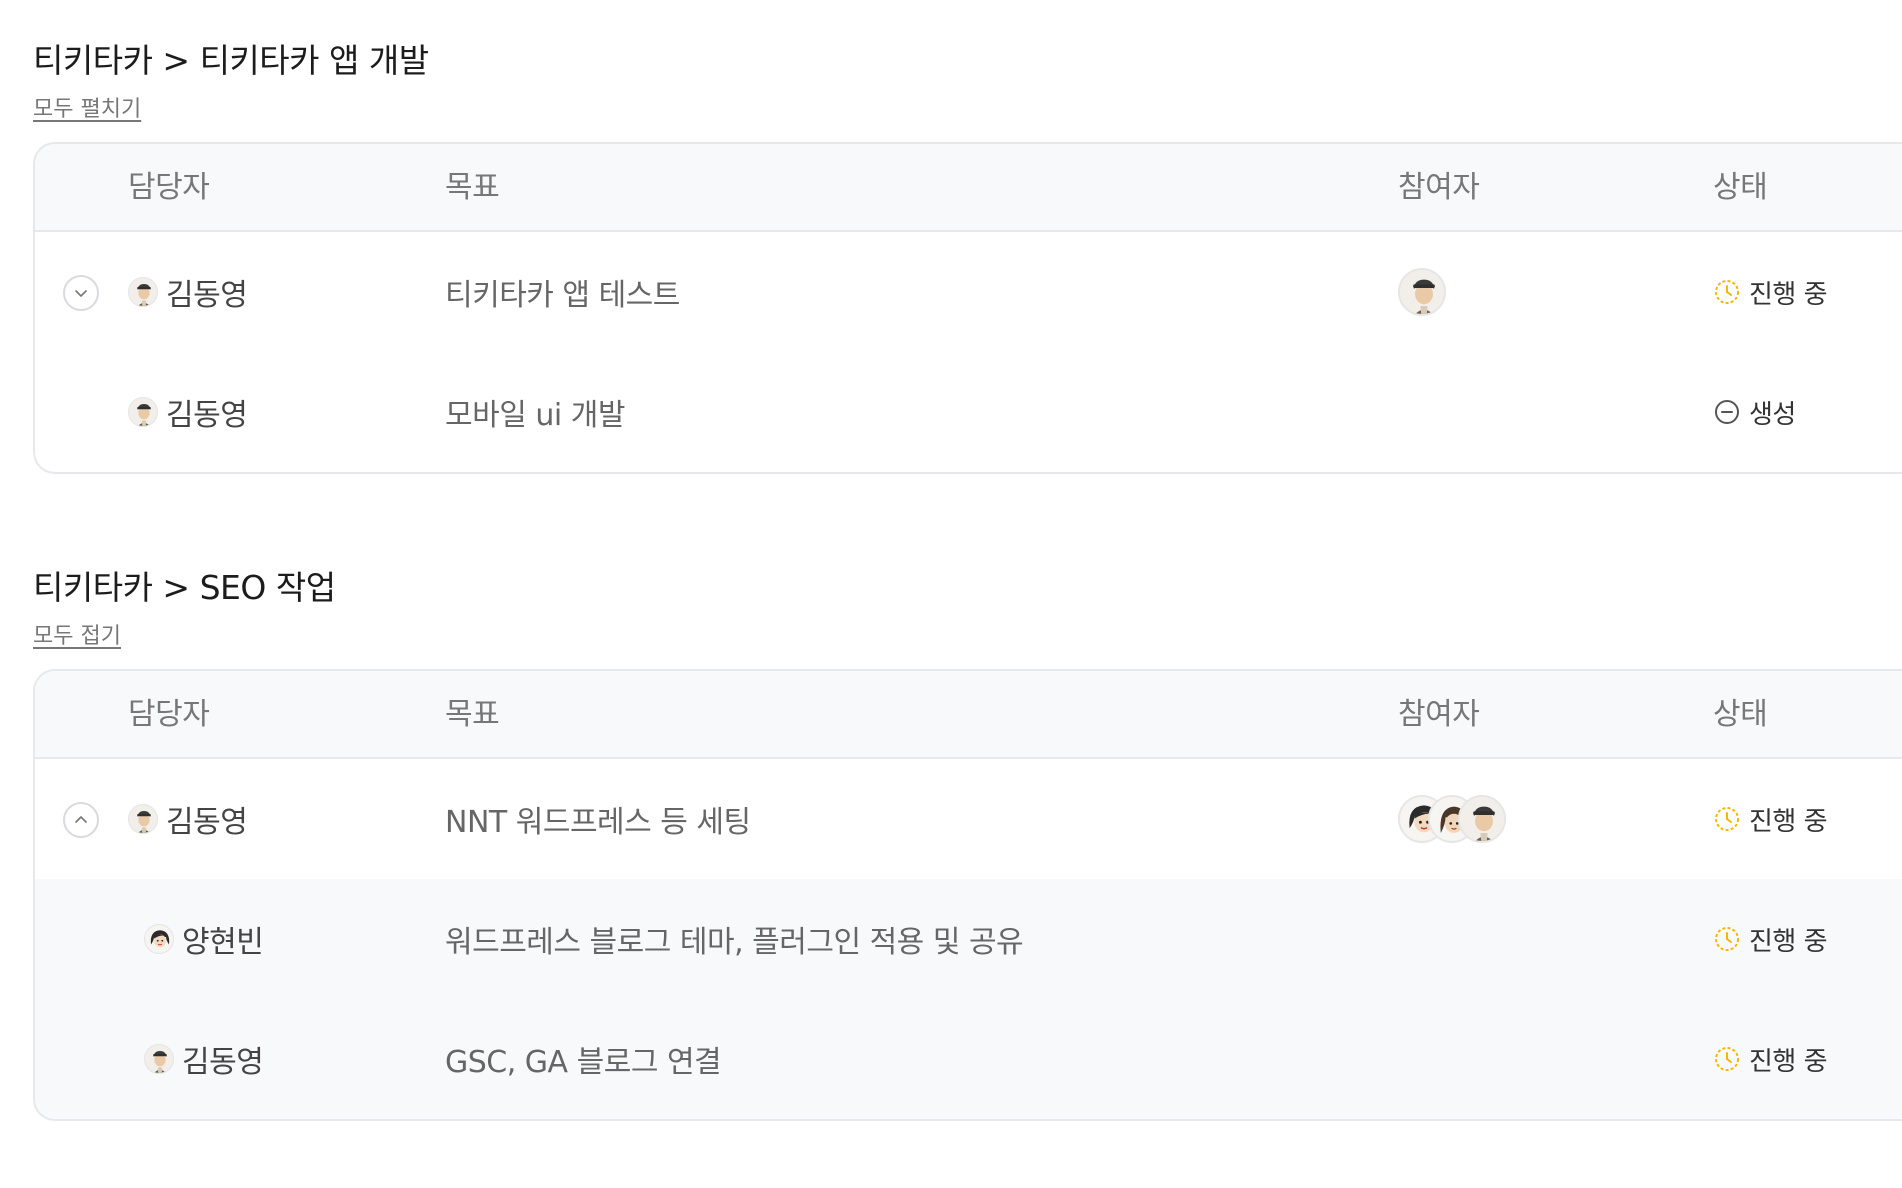 Image resolution: width=1902 pixels, height=1188 pixels. Describe the element at coordinates (184, 587) in the screenshot. I see `section-title: 티키타카 > SEO 작업` at that location.